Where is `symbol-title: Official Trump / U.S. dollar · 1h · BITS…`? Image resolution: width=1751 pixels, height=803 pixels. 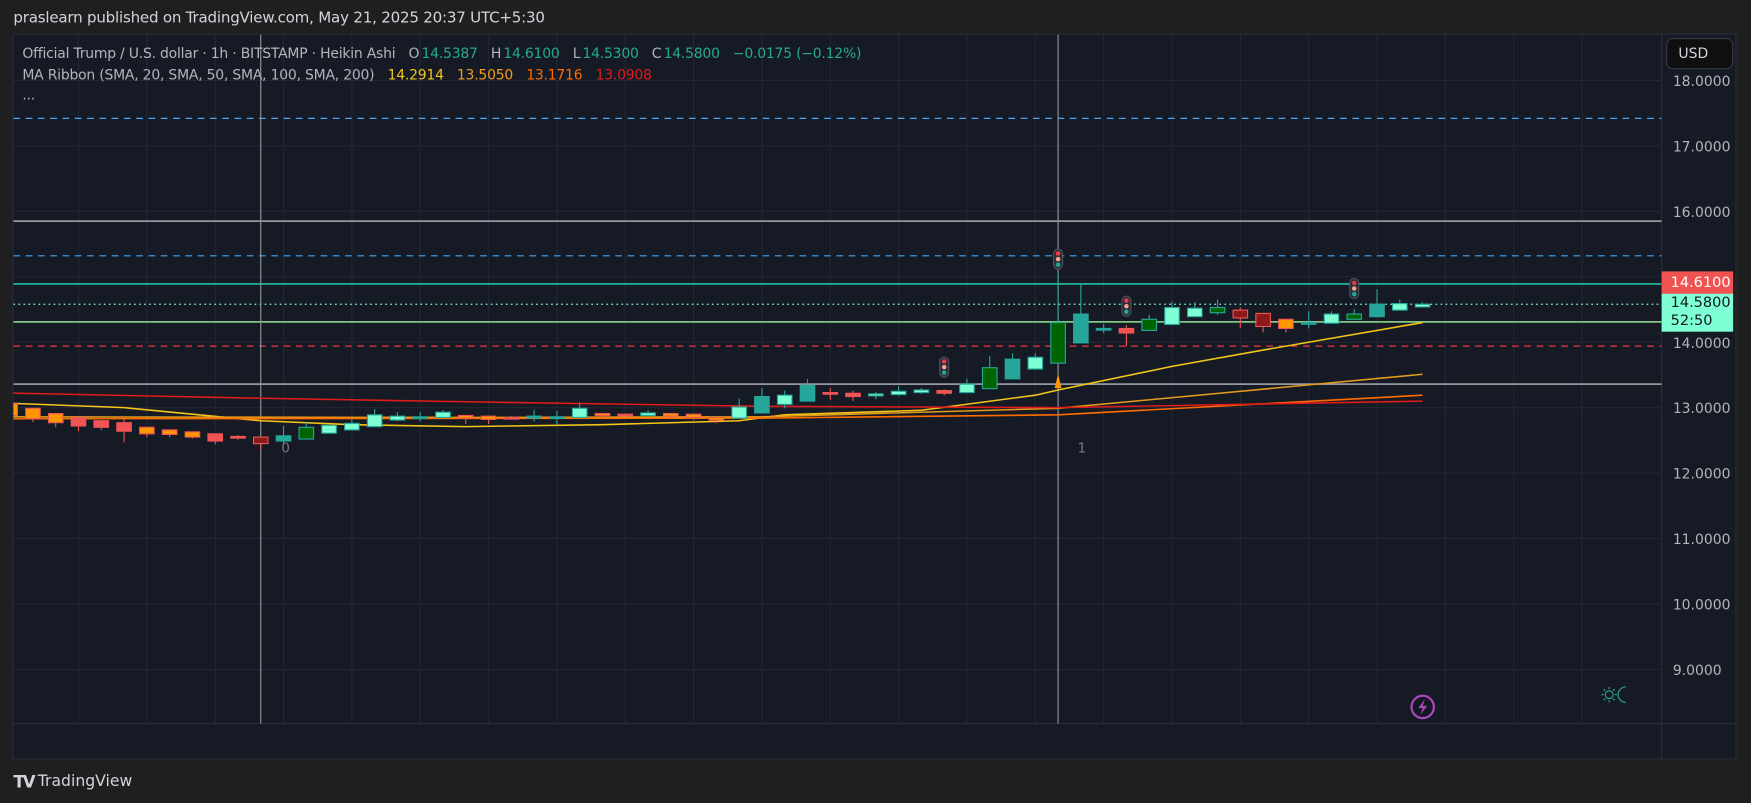 symbol-title: Official Trump / U.S. dollar · 1h · BITS… is located at coordinates (208, 53).